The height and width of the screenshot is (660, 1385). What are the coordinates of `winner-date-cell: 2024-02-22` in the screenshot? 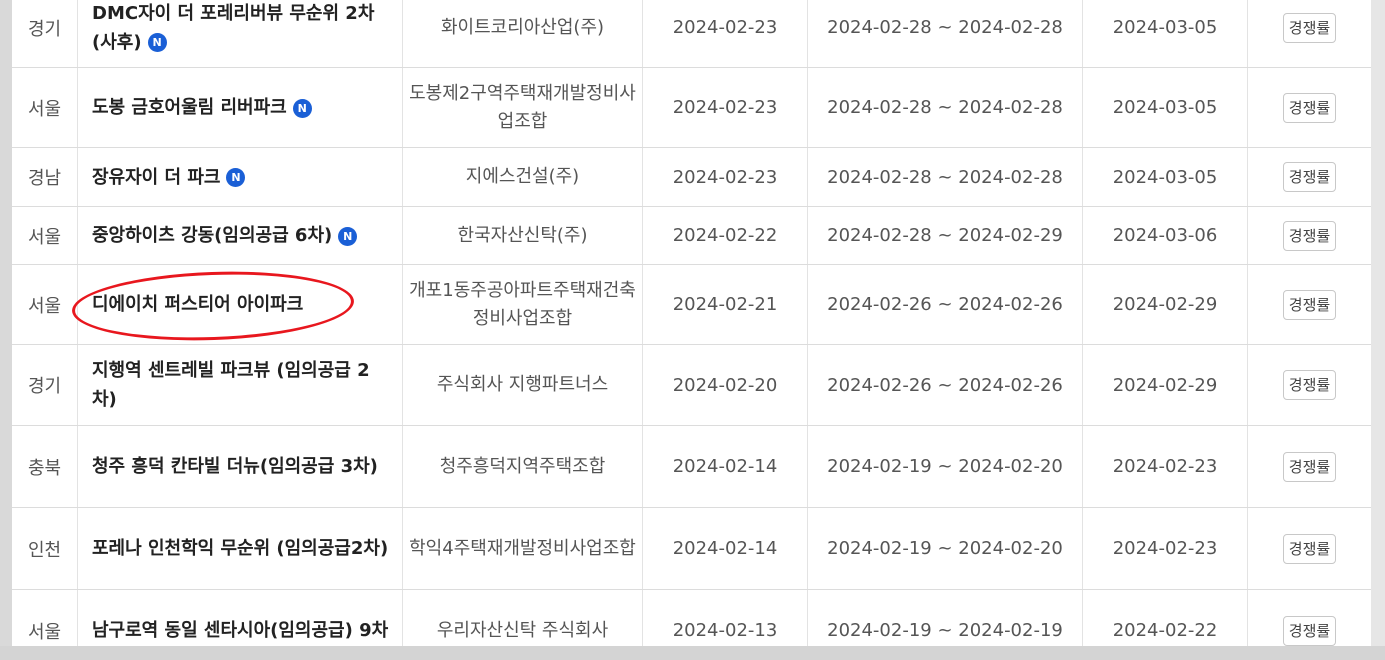 It's located at (1165, 618).